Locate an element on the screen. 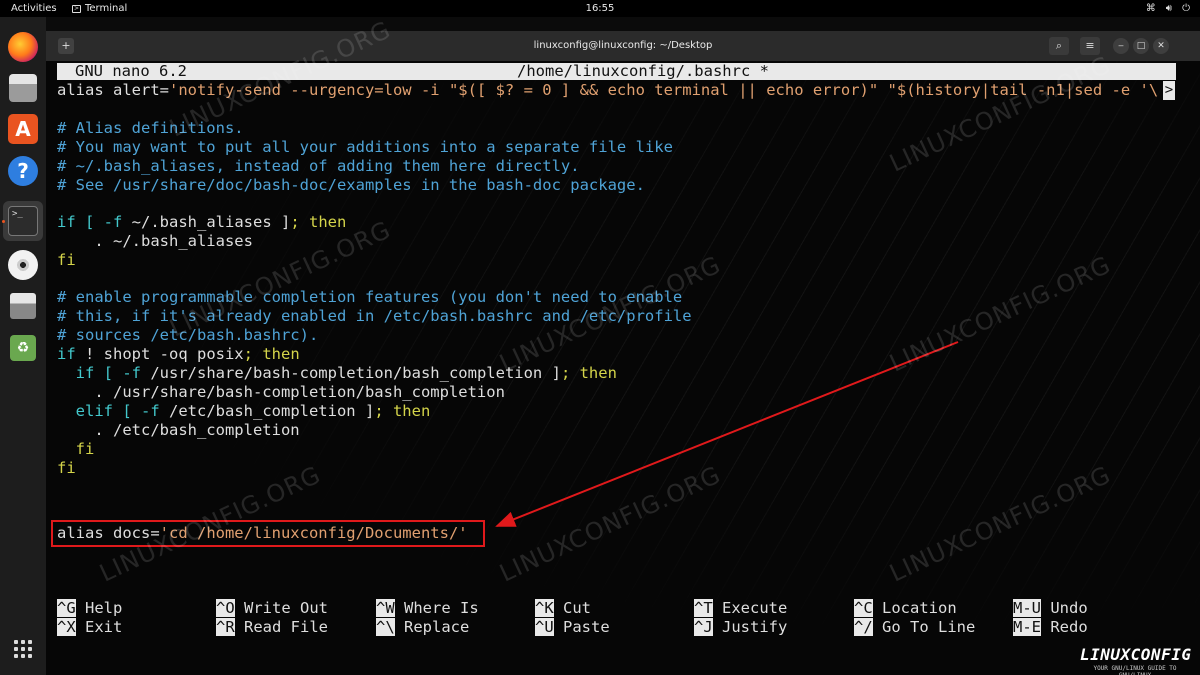 This screenshot has width=1200, height=675. shortcut-key: ^O is located at coordinates (225, 608).